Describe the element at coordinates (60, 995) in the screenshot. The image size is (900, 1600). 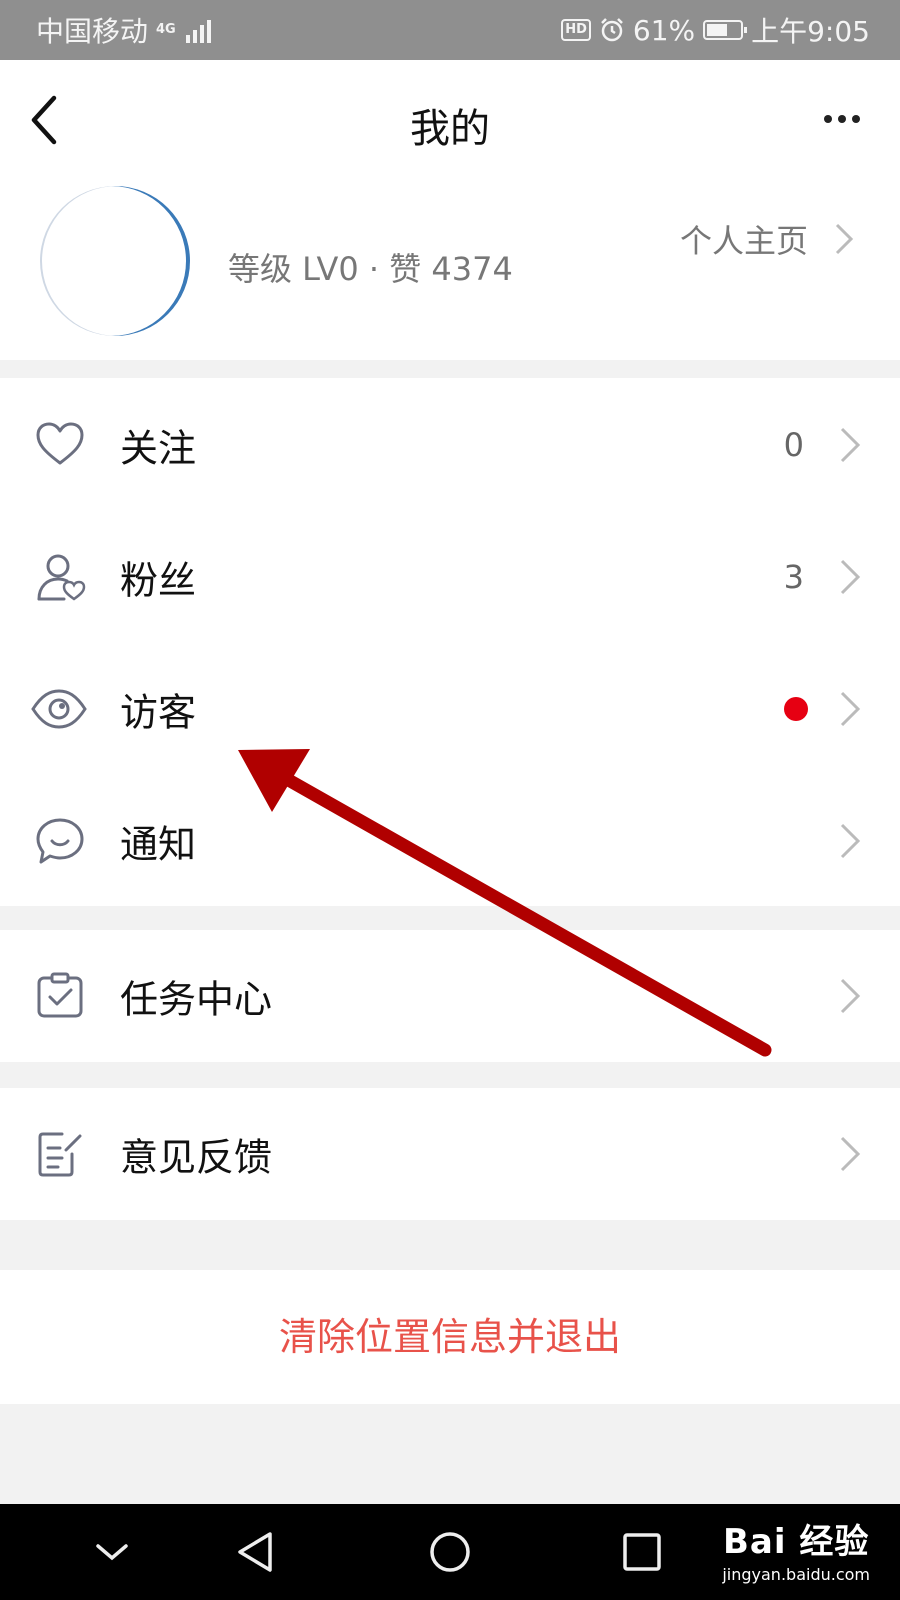
I see `clipboard-check-icon` at that location.